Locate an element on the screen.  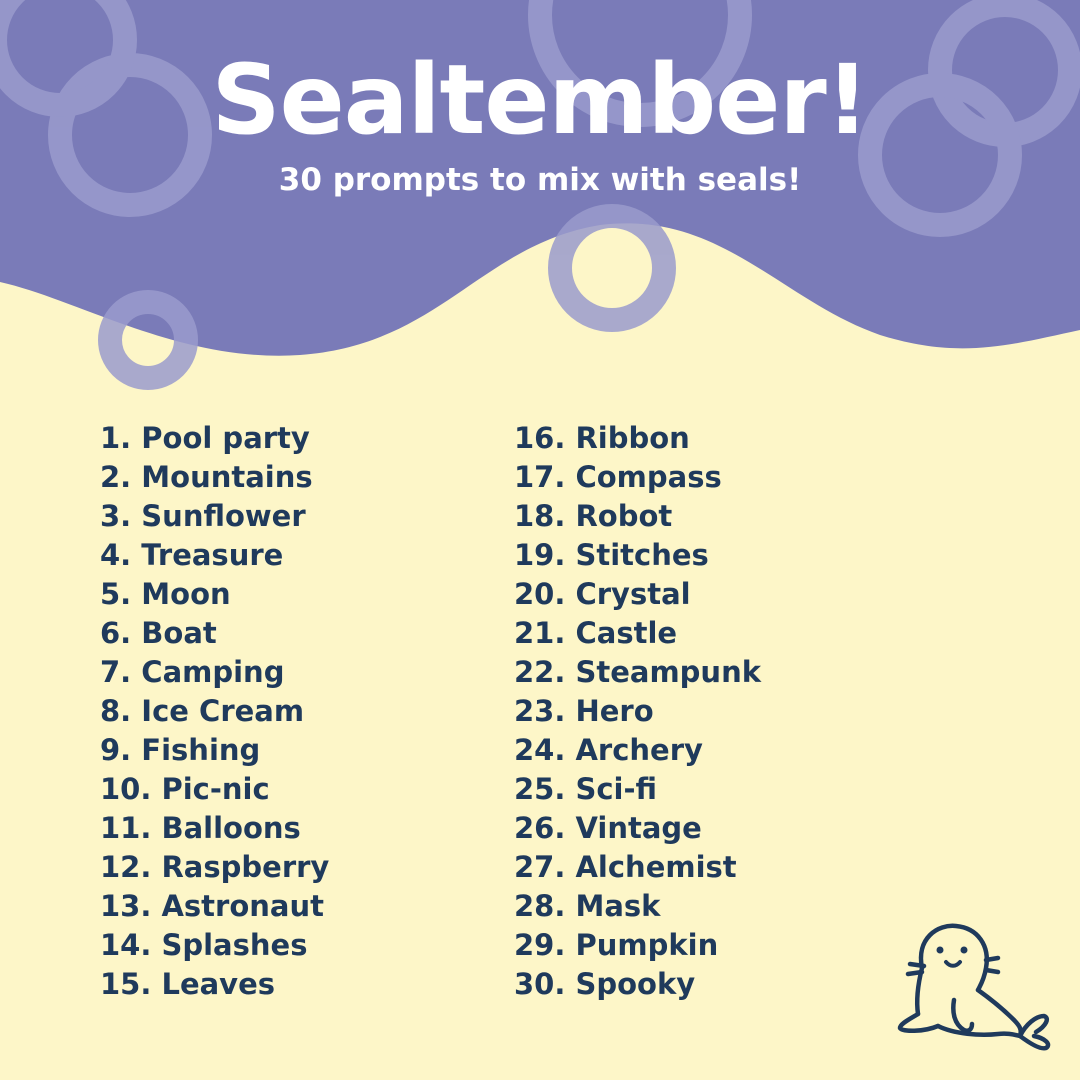
seal-eye-left is located at coordinates (940, 950).